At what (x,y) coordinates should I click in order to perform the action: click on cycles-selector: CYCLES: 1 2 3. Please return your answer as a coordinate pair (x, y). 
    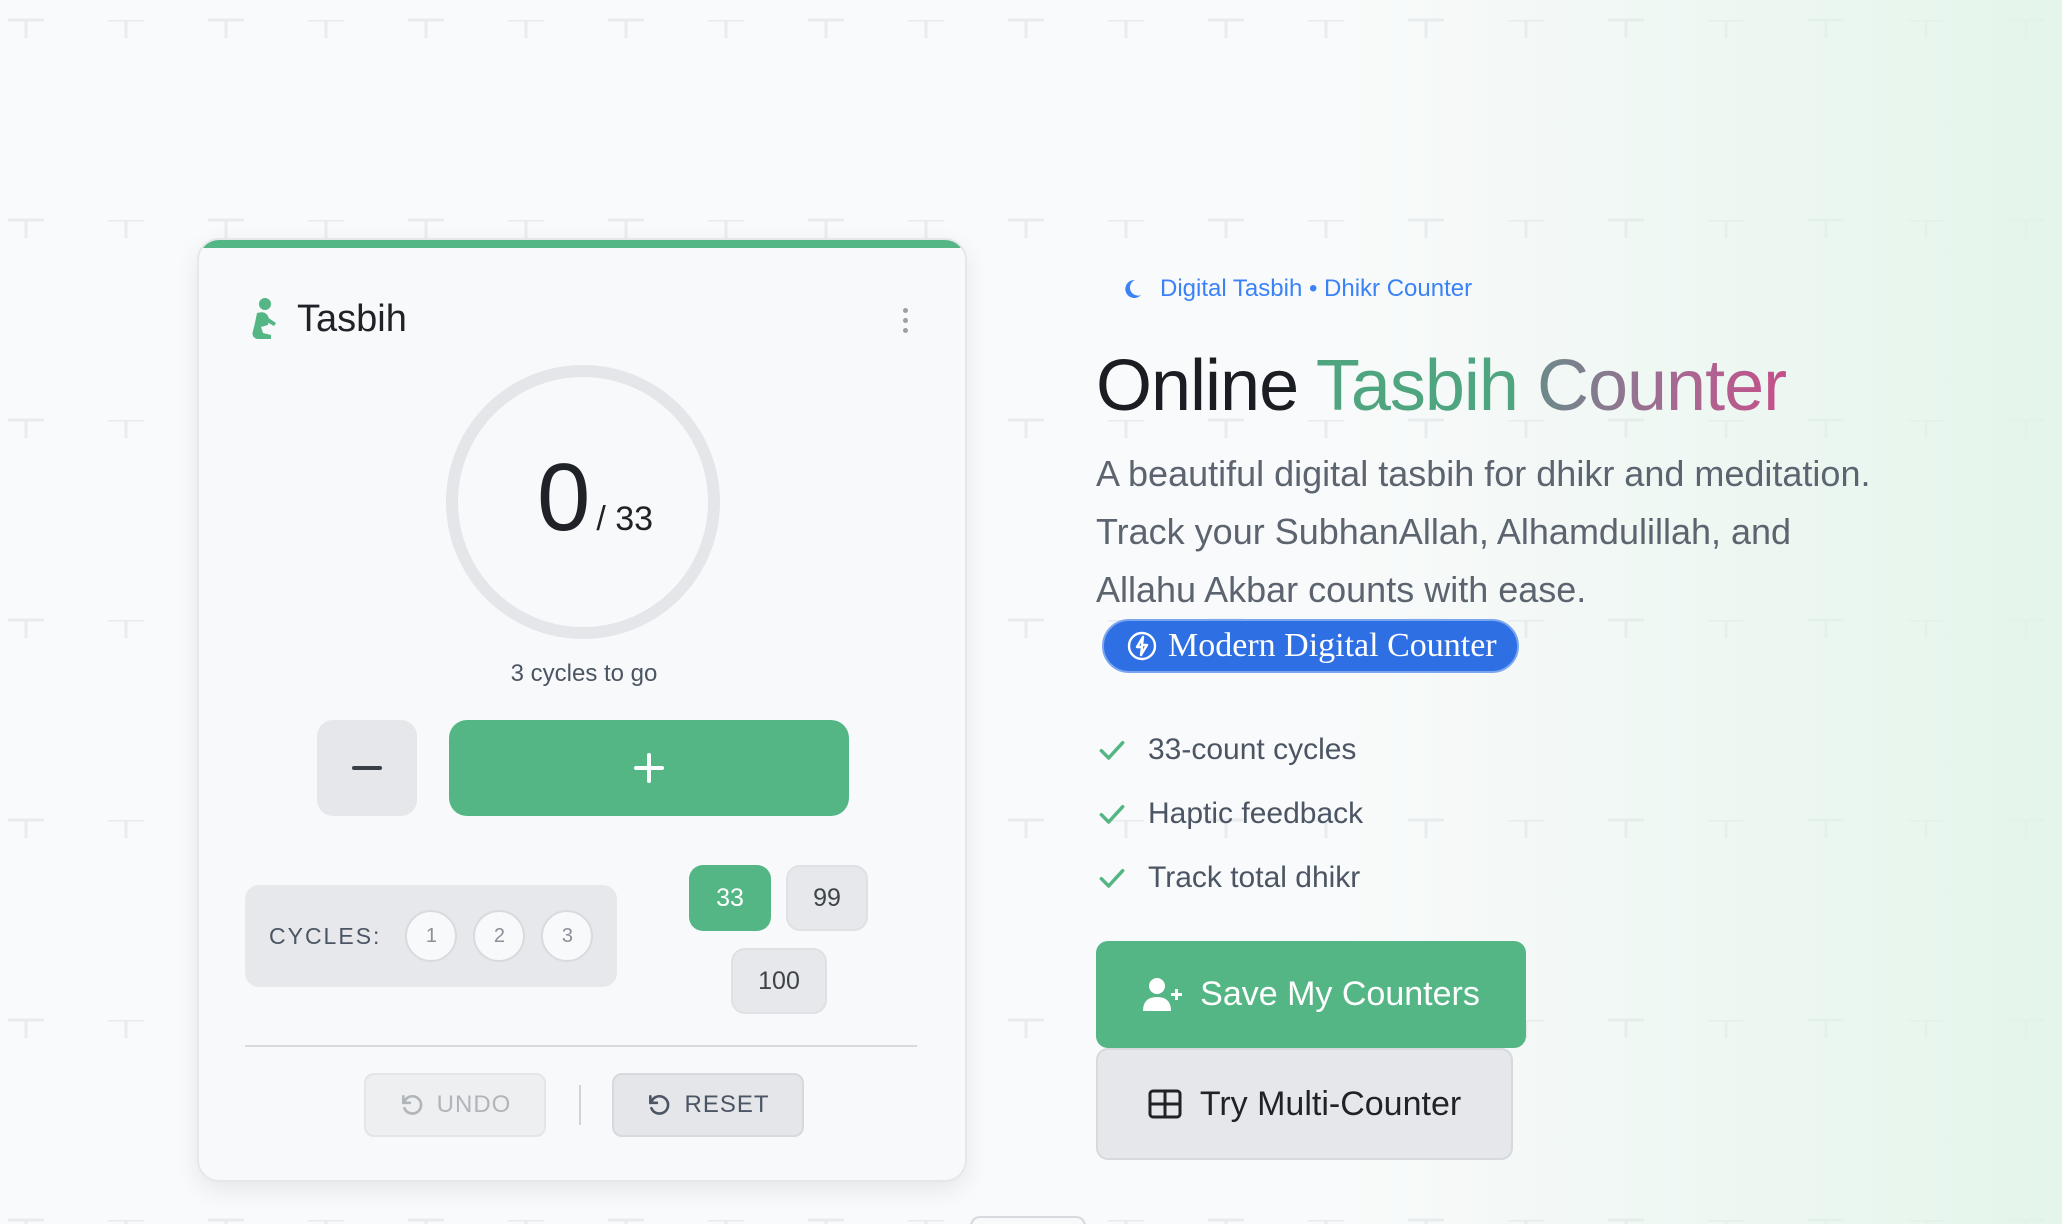
    Looking at the image, I should click on (431, 936).